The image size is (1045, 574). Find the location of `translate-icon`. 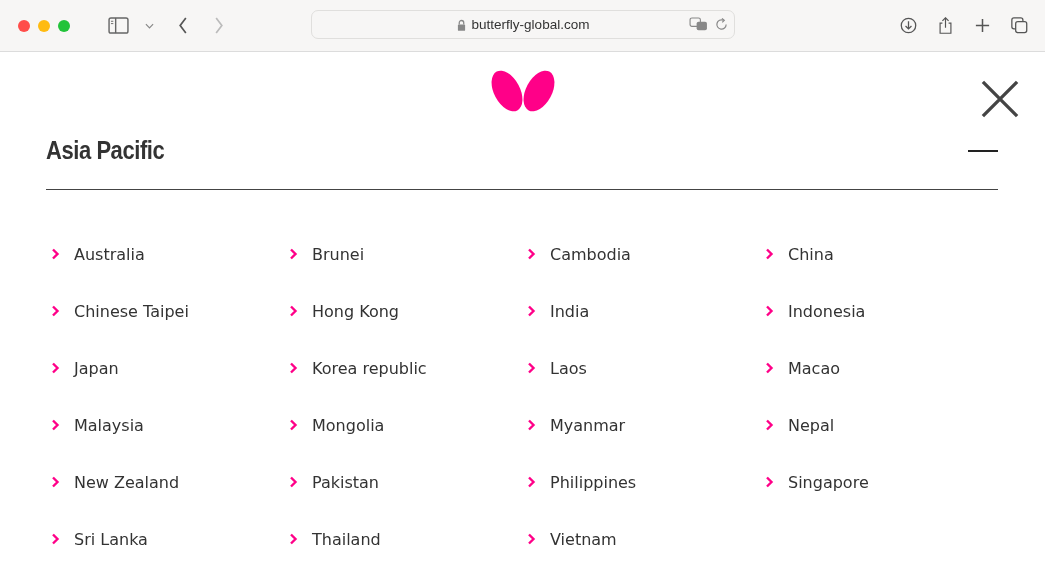

translate-icon is located at coordinates (698, 24).